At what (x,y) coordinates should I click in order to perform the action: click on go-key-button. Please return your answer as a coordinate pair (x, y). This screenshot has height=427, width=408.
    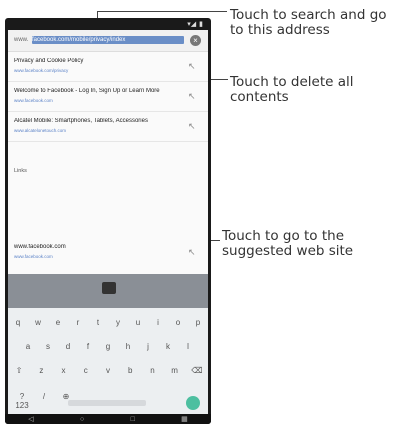
    Looking at the image, I should click on (193, 403).